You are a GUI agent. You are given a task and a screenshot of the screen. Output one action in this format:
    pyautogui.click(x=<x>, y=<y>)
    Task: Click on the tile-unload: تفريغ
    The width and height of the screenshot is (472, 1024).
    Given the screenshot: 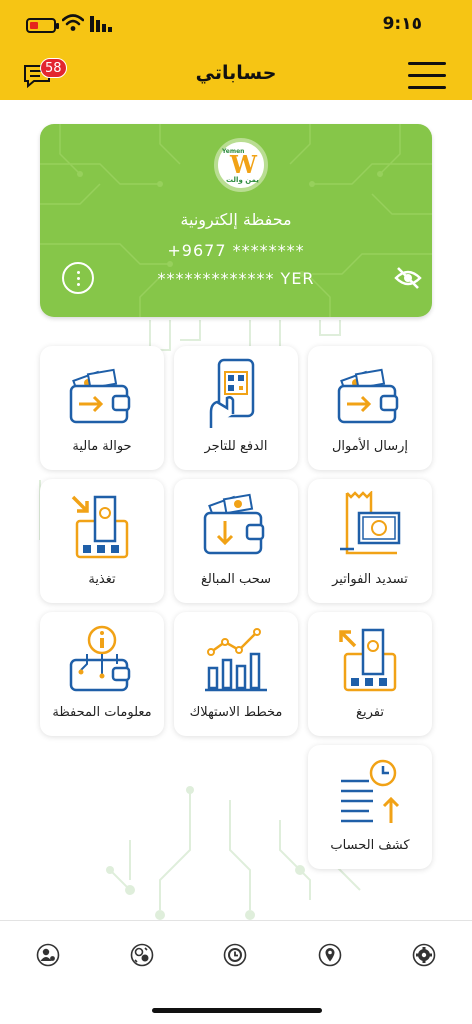 What is the action you would take?
    pyautogui.click(x=370, y=674)
    